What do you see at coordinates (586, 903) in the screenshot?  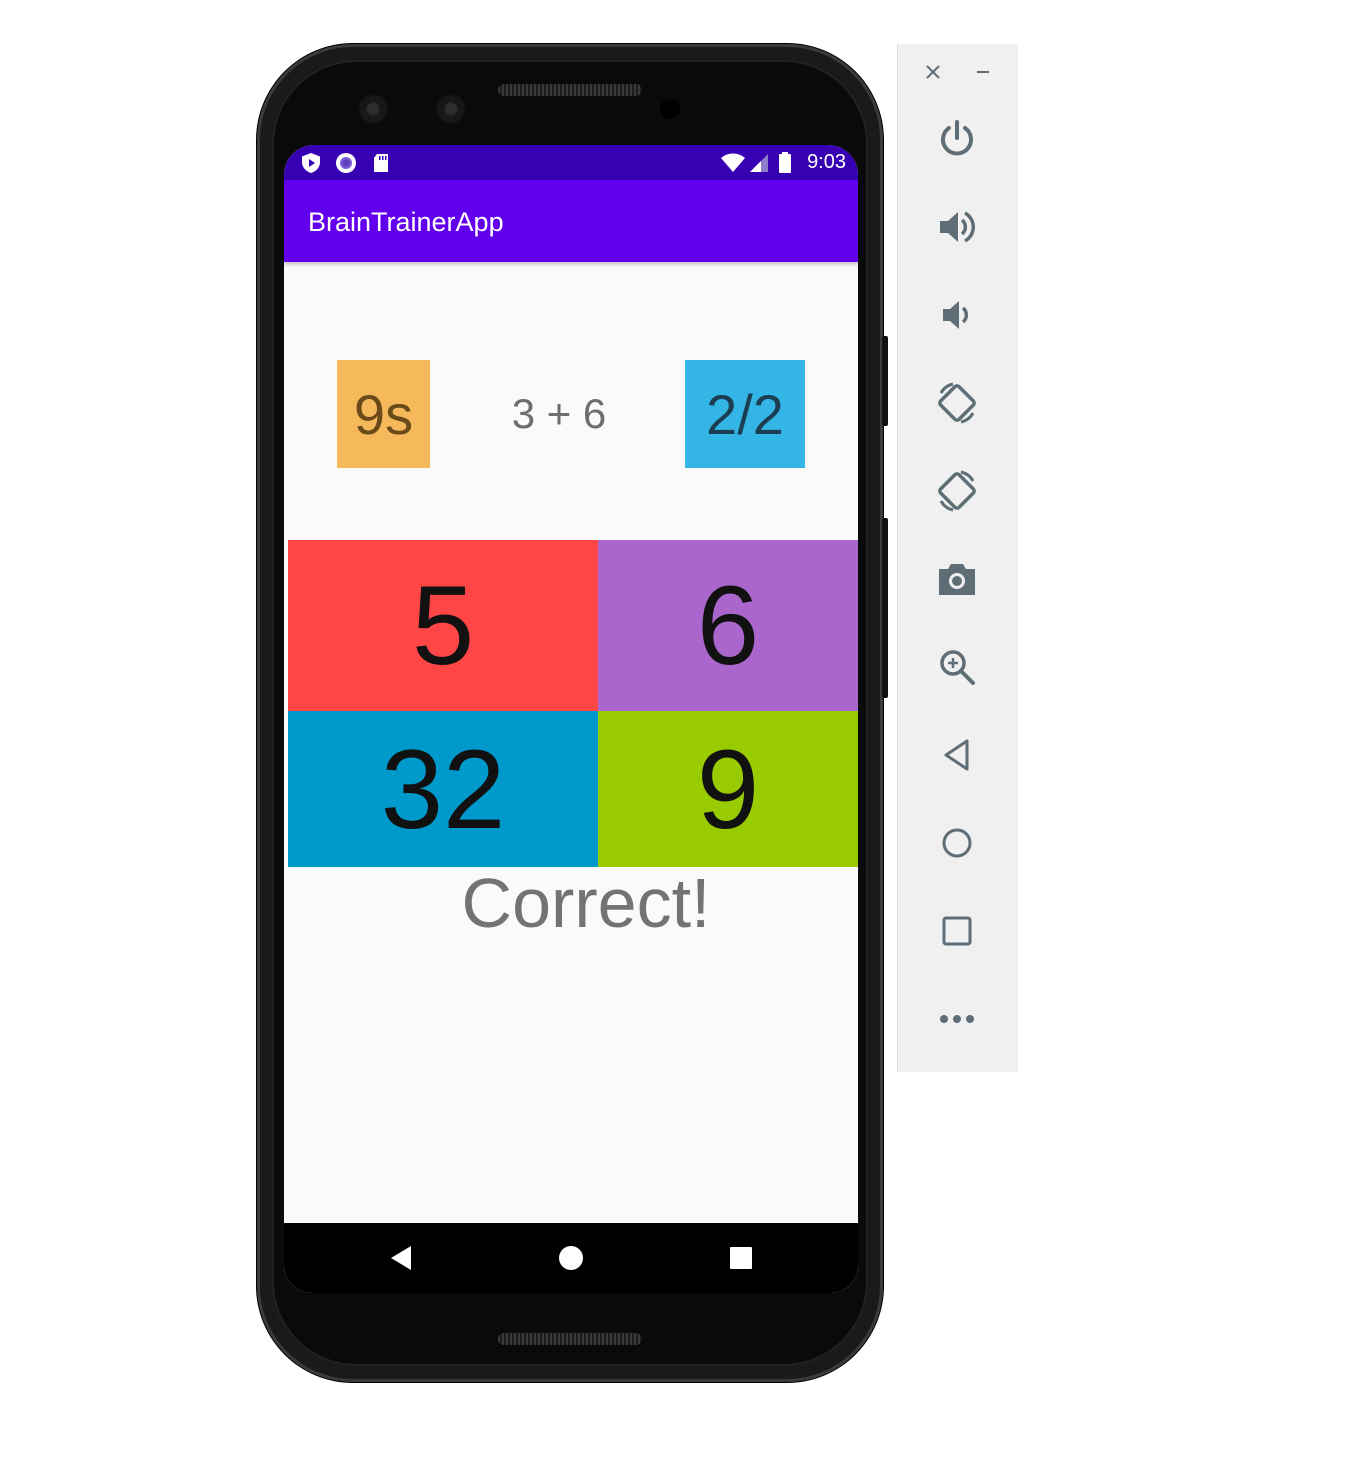 I see `result-text: Correct!` at bounding box center [586, 903].